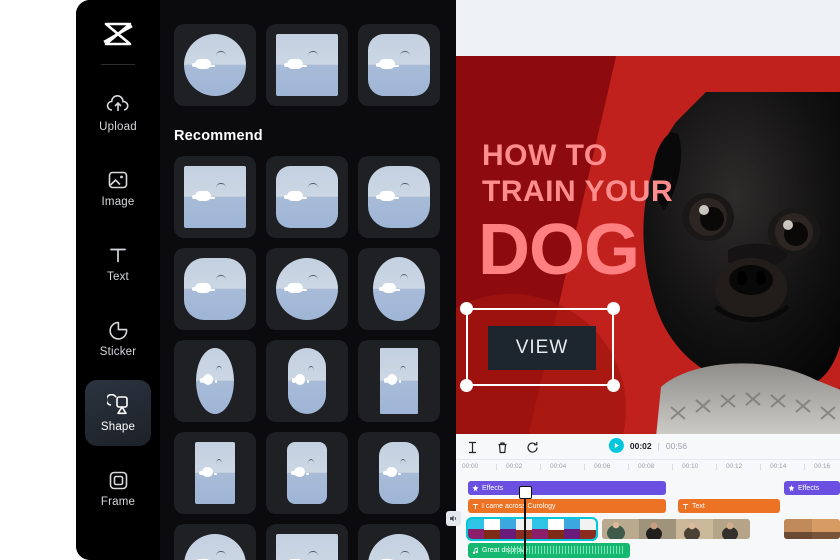  What do you see at coordinates (466, 308) in the screenshot?
I see `resize-handle-top-left` at bounding box center [466, 308].